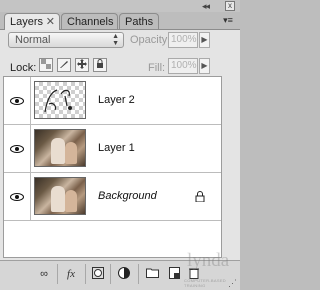 Image resolution: width=320 pixels, height=290 pixels. What do you see at coordinates (228, 20) in the screenshot?
I see `panel-menu-icon: ▾≡` at bounding box center [228, 20].